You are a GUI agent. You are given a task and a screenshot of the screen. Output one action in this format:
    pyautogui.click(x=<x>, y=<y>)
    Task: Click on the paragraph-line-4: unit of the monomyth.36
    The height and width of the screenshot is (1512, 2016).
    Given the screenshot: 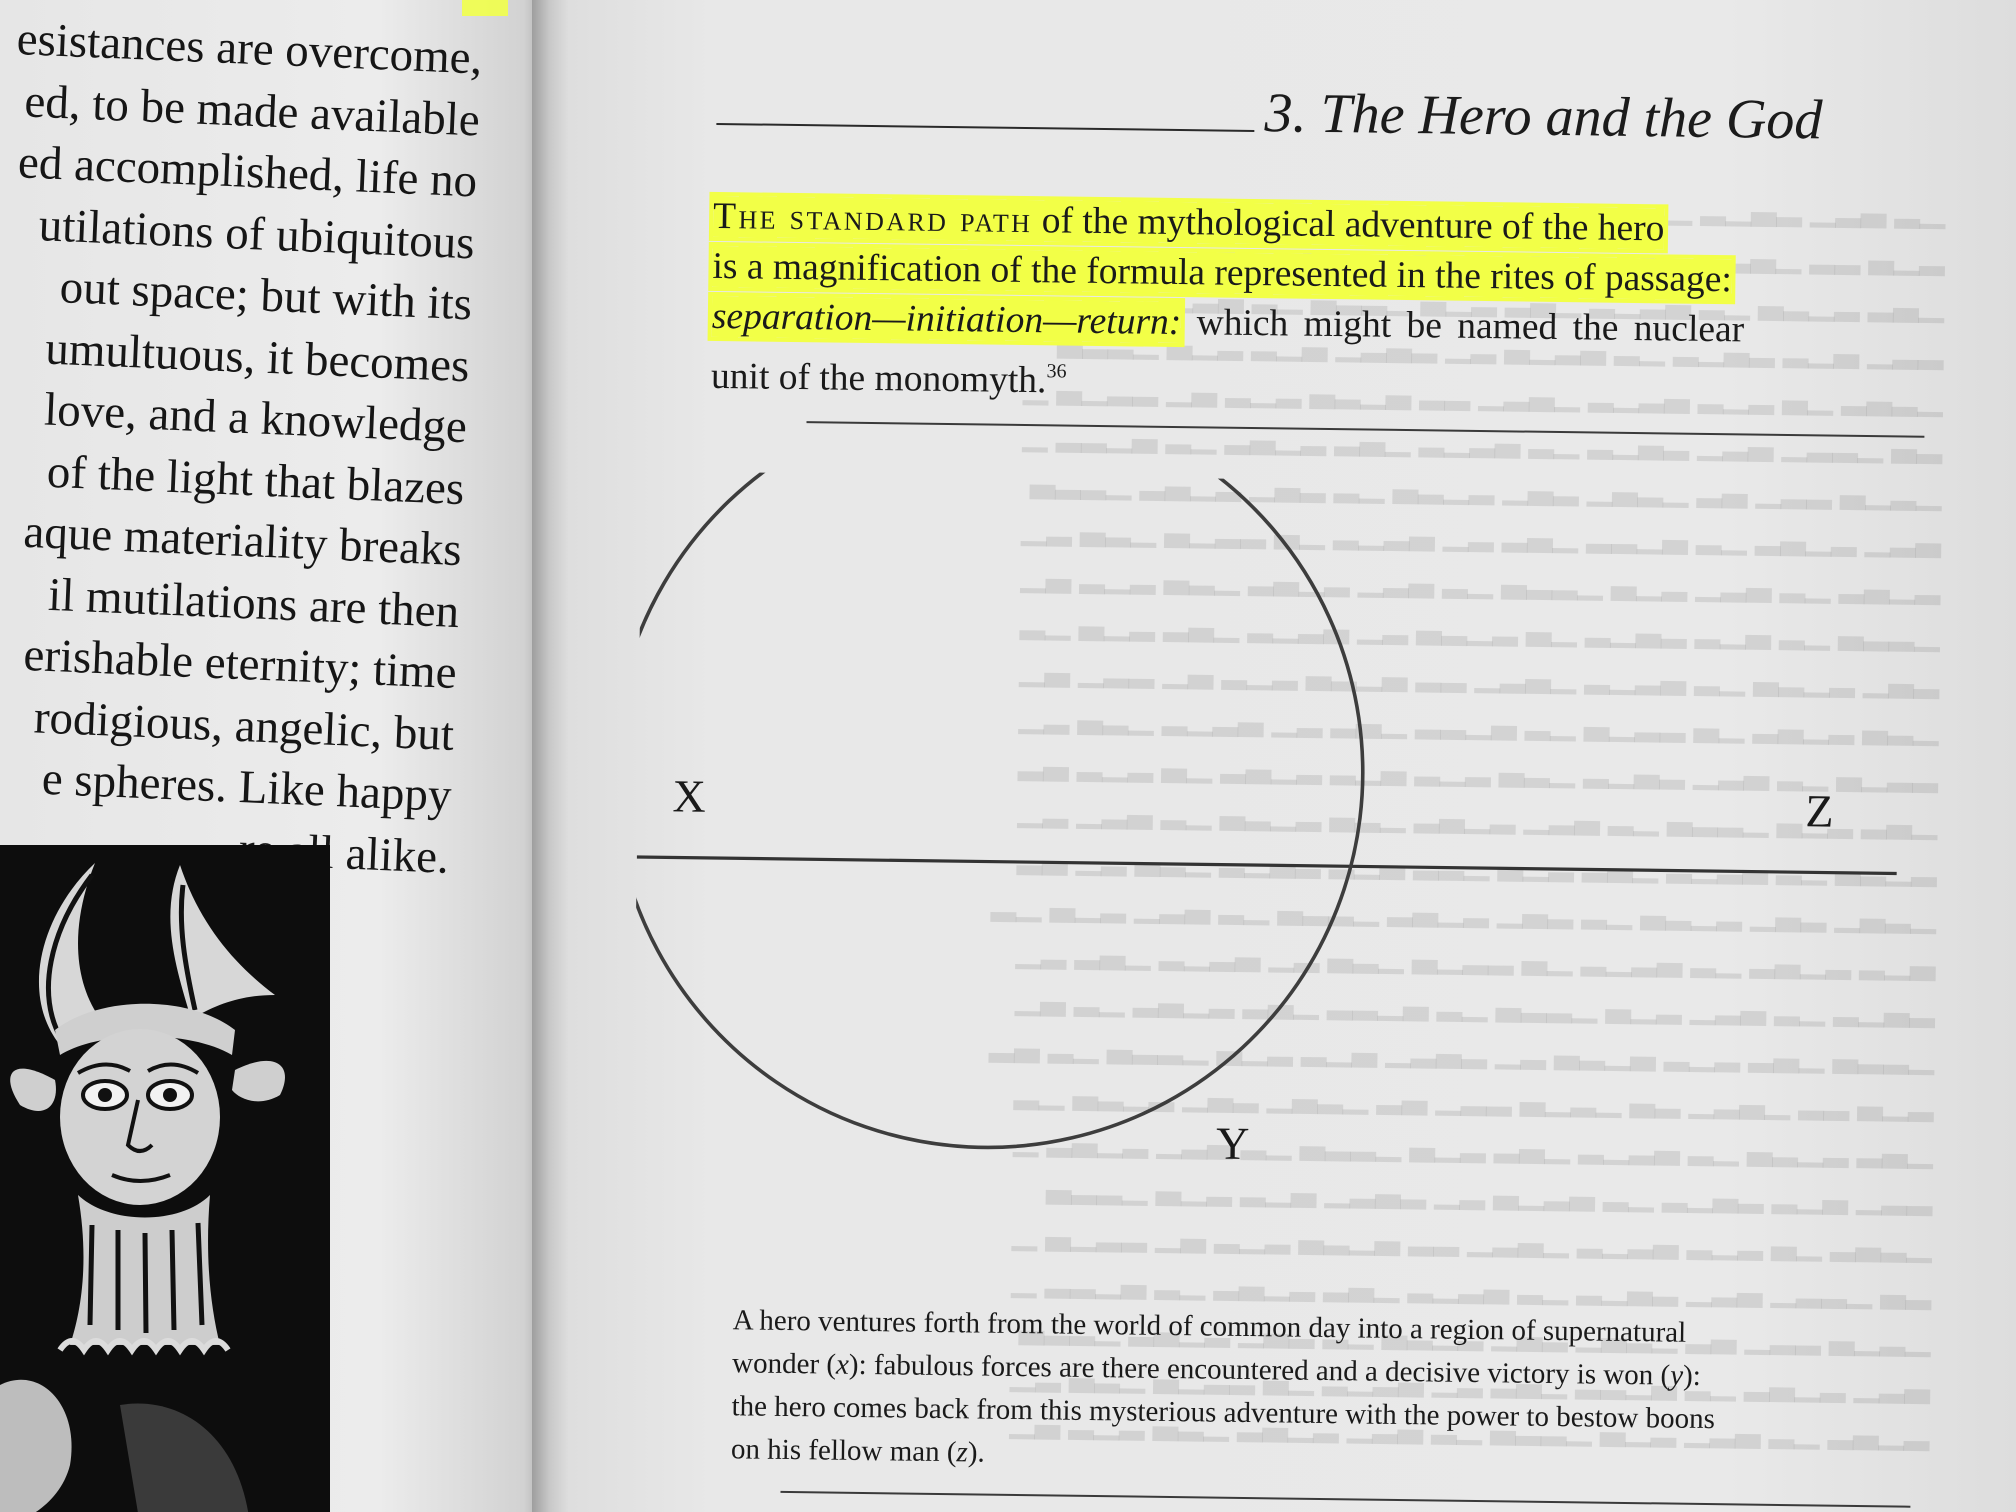 What is the action you would take?
    pyautogui.click(x=888, y=371)
    